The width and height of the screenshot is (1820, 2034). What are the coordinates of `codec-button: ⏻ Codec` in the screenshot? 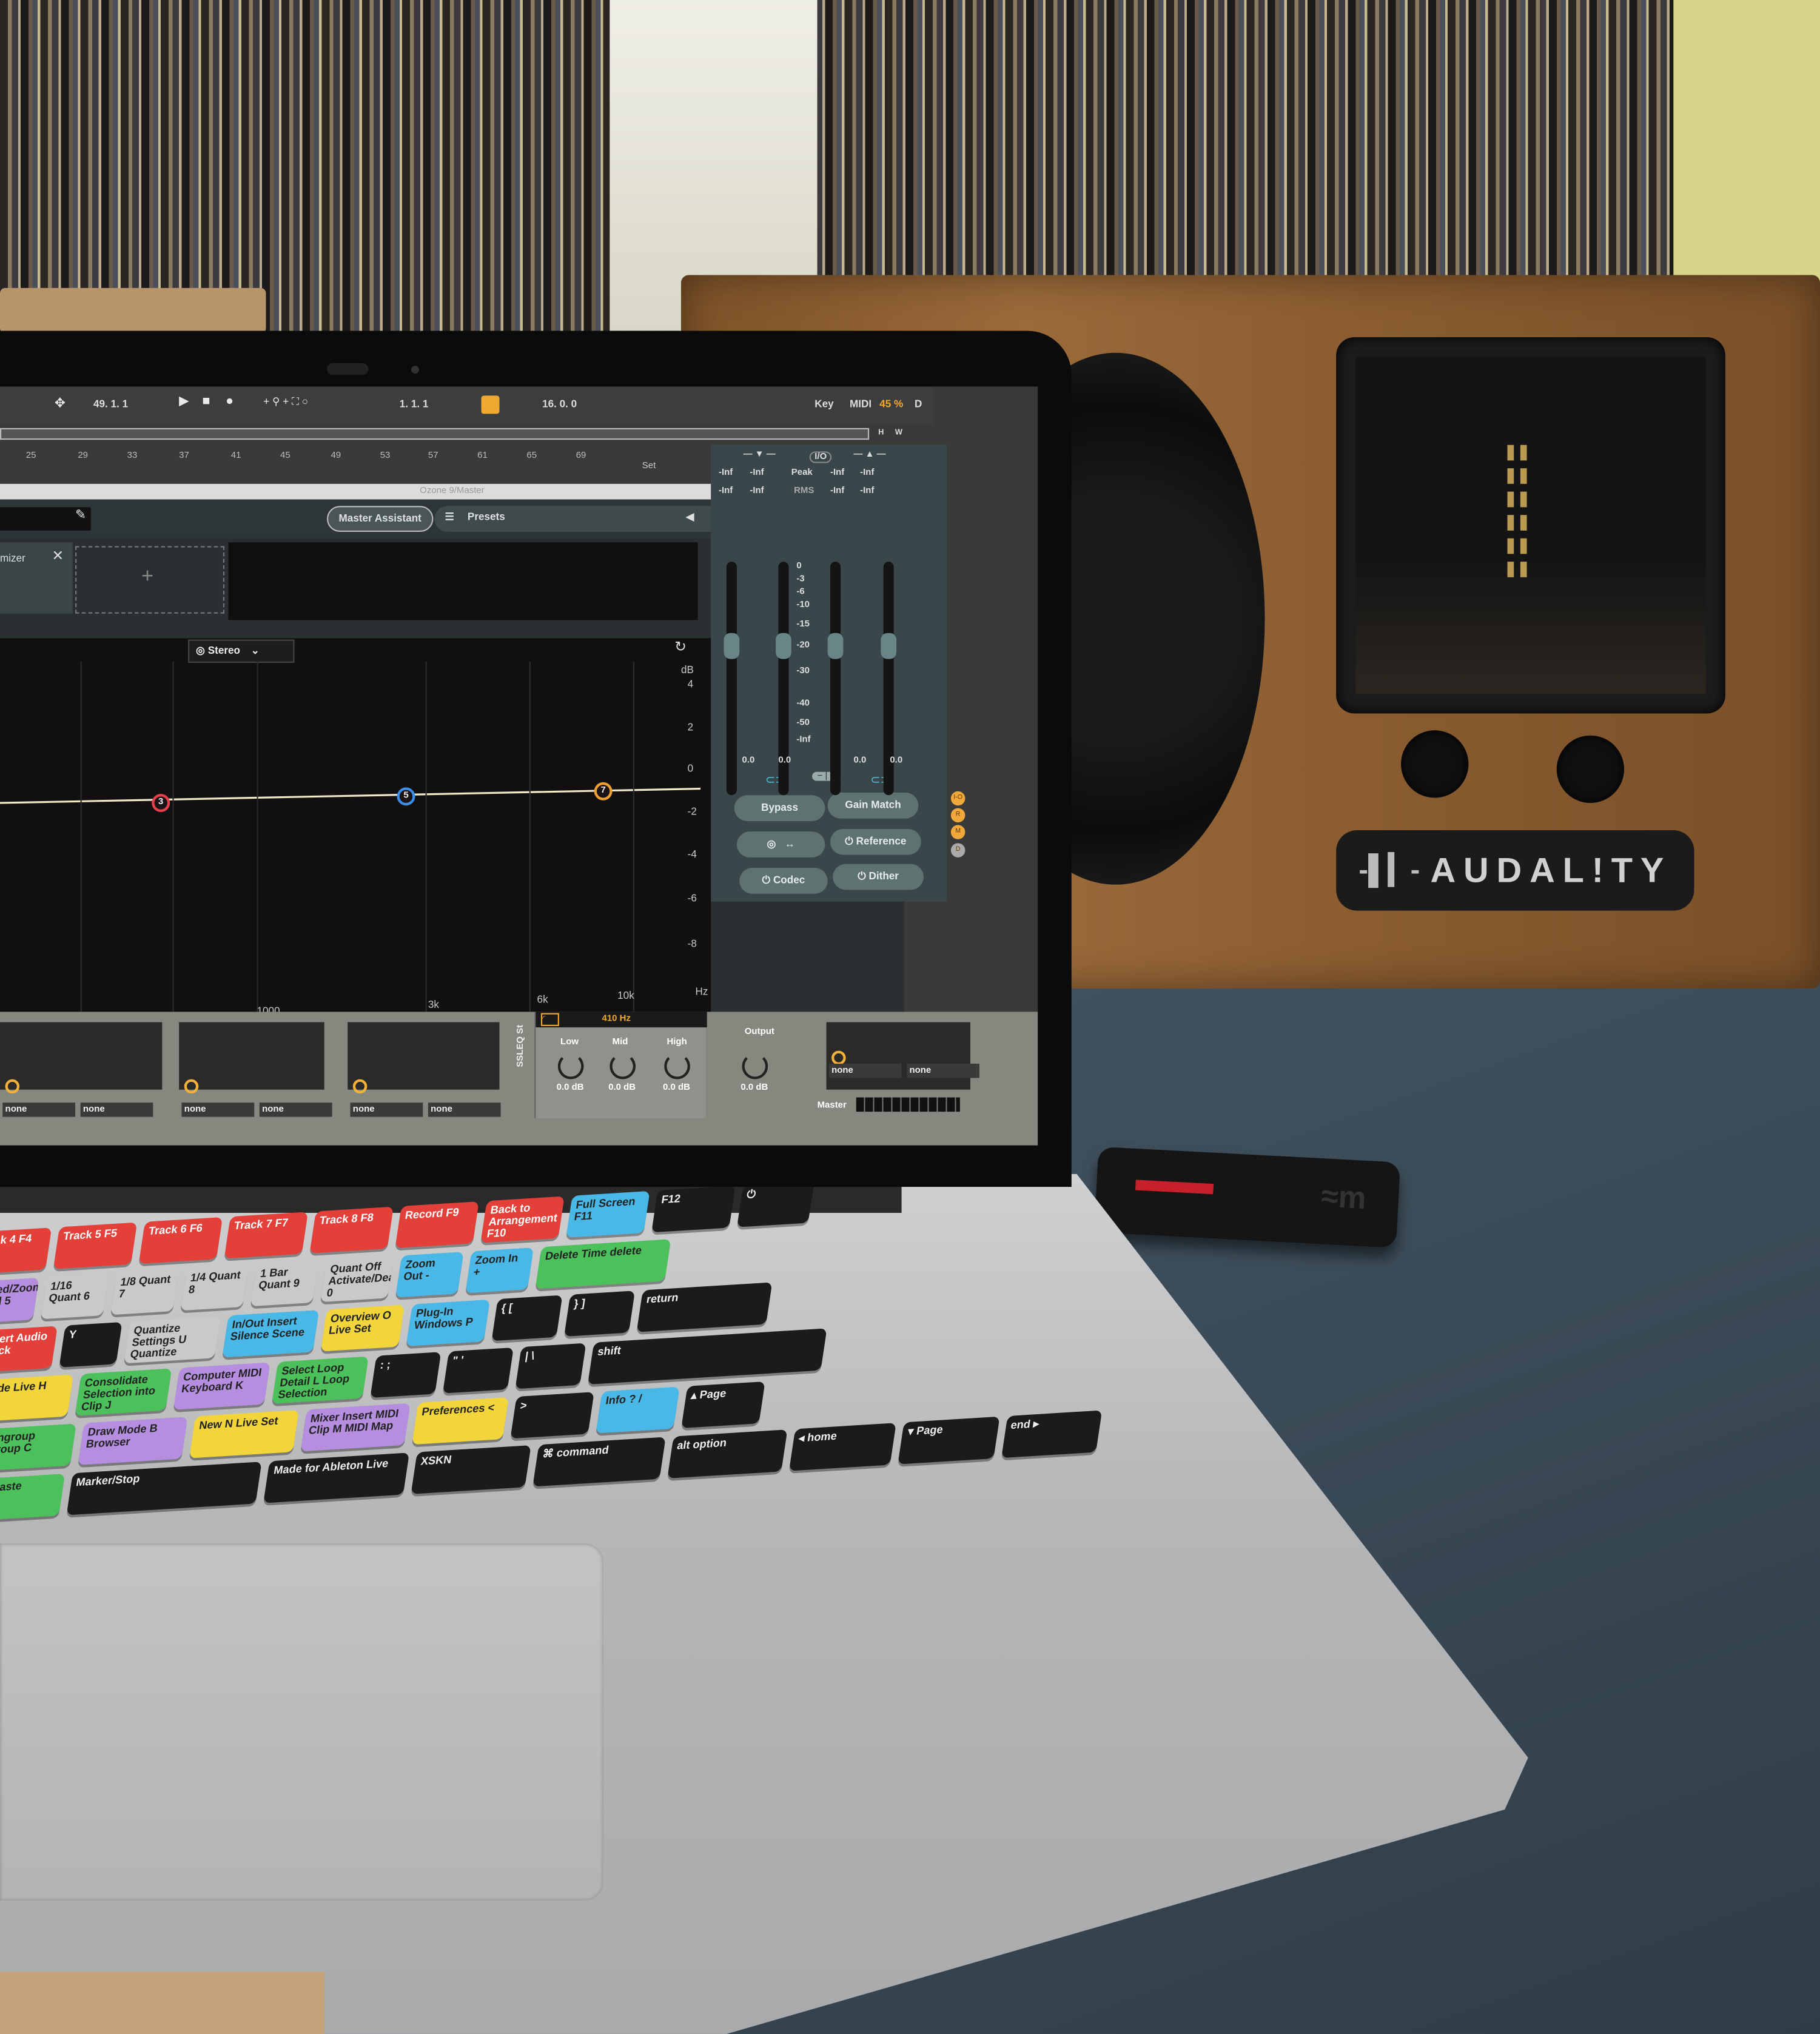 It's located at (783, 880).